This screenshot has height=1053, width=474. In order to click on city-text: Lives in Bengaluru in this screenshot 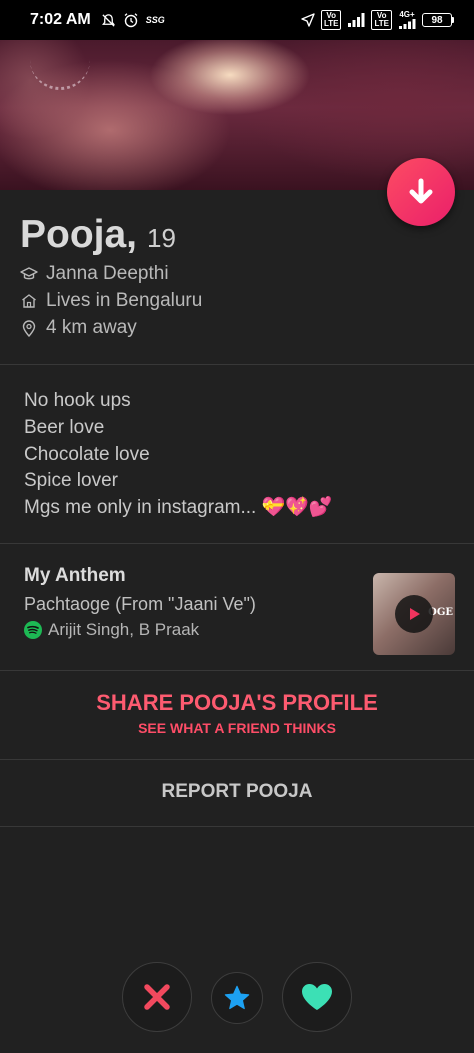, I will do `click(124, 300)`.